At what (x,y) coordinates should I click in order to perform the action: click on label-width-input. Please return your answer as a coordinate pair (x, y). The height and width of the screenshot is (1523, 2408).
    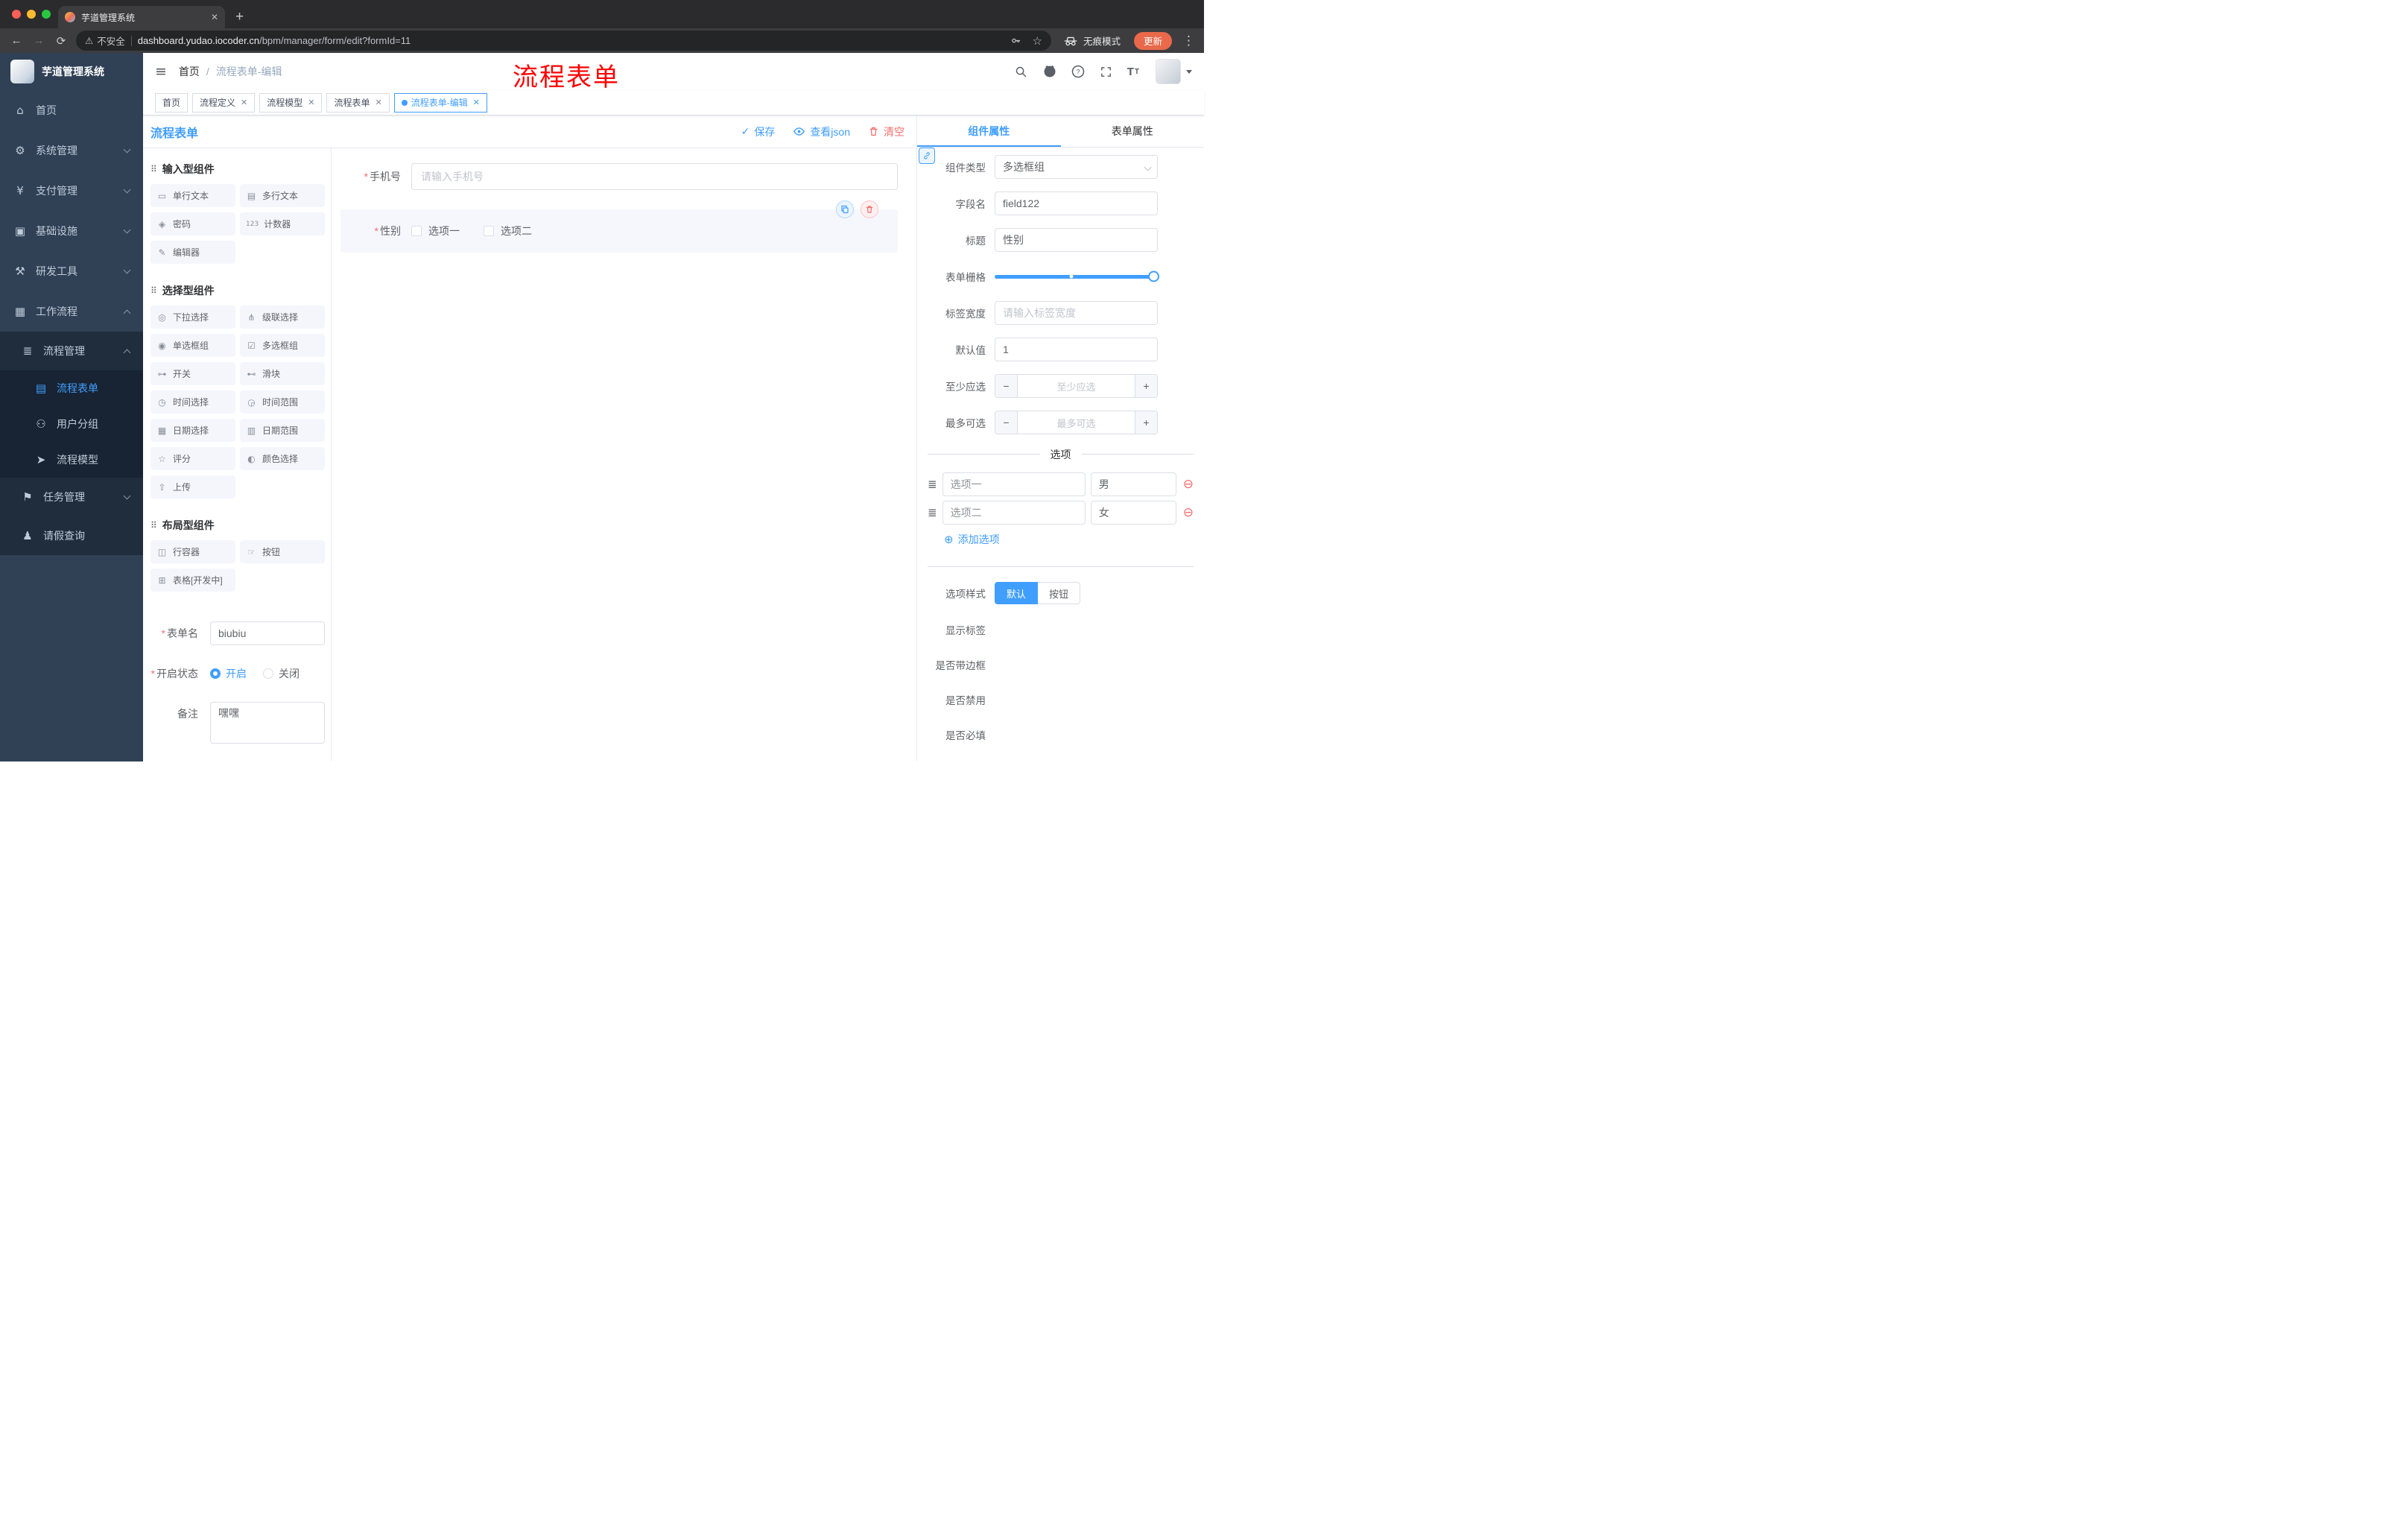
    Looking at the image, I should click on (1076, 313).